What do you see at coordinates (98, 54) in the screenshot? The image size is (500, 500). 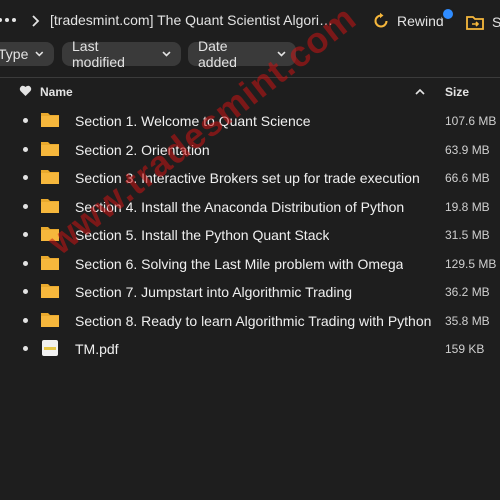 I see `last-modified-filter-label: Last modified` at bounding box center [98, 54].